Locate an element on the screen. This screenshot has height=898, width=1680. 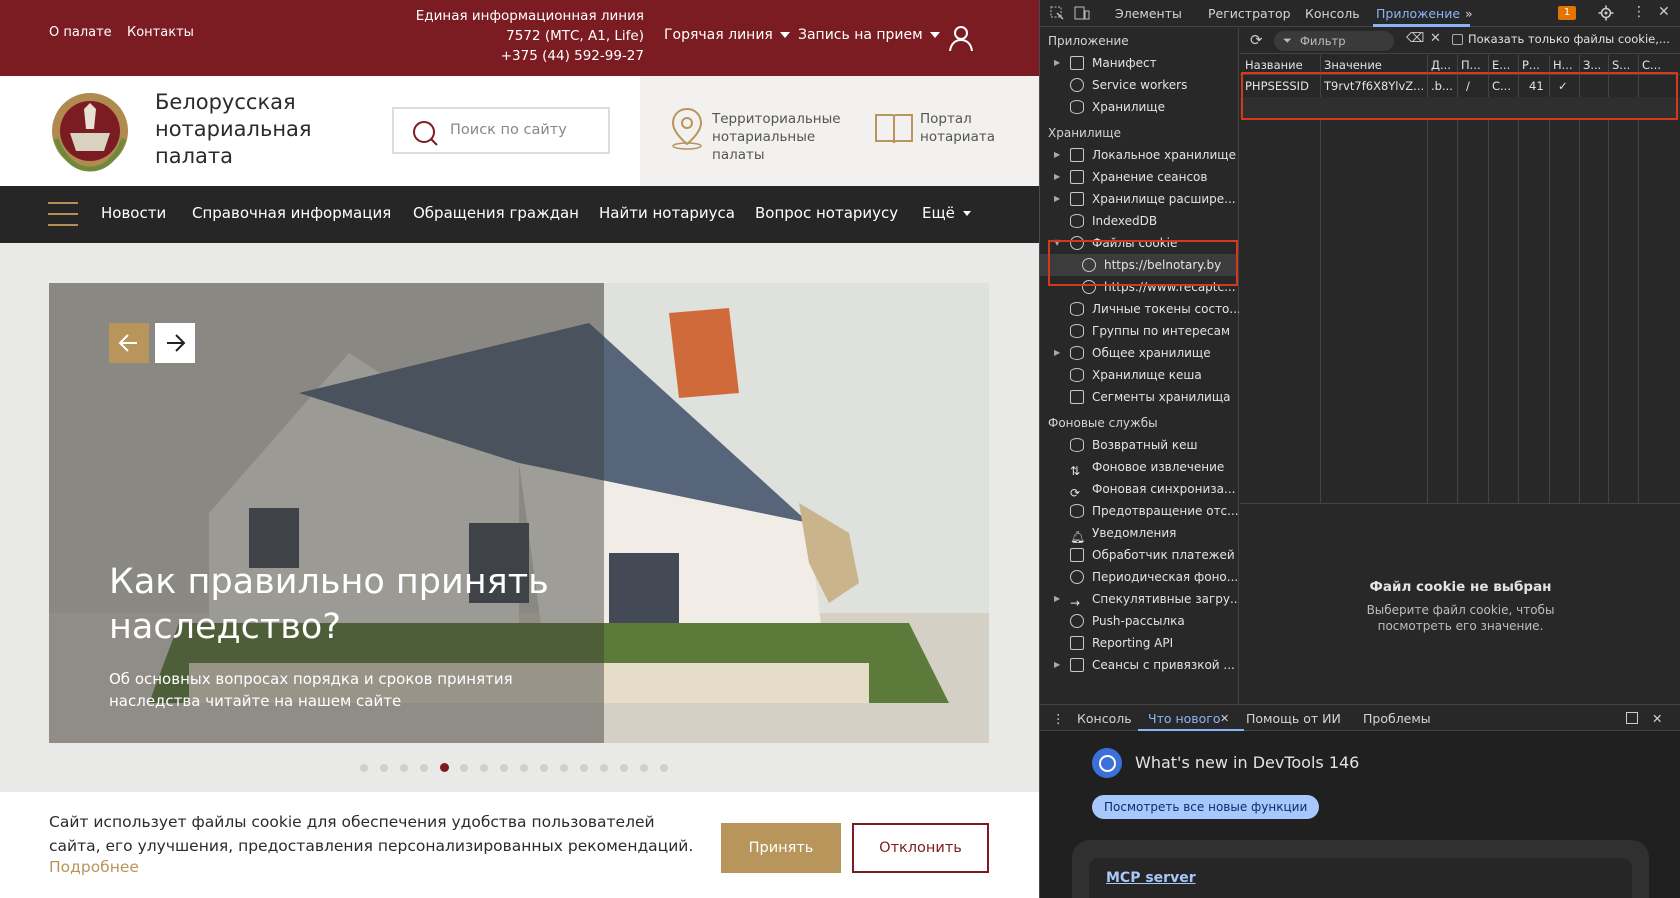
close-devtools-icon: ✕ is located at coordinates (1664, 12).